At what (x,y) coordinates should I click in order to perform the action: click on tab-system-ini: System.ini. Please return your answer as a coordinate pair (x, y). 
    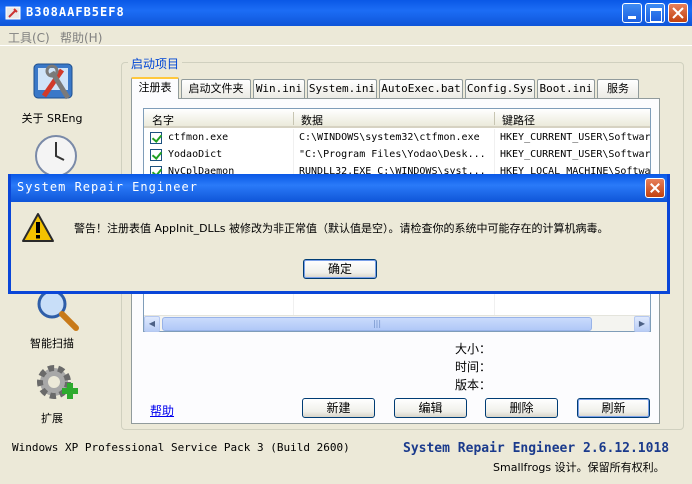
    Looking at the image, I should click on (342, 88).